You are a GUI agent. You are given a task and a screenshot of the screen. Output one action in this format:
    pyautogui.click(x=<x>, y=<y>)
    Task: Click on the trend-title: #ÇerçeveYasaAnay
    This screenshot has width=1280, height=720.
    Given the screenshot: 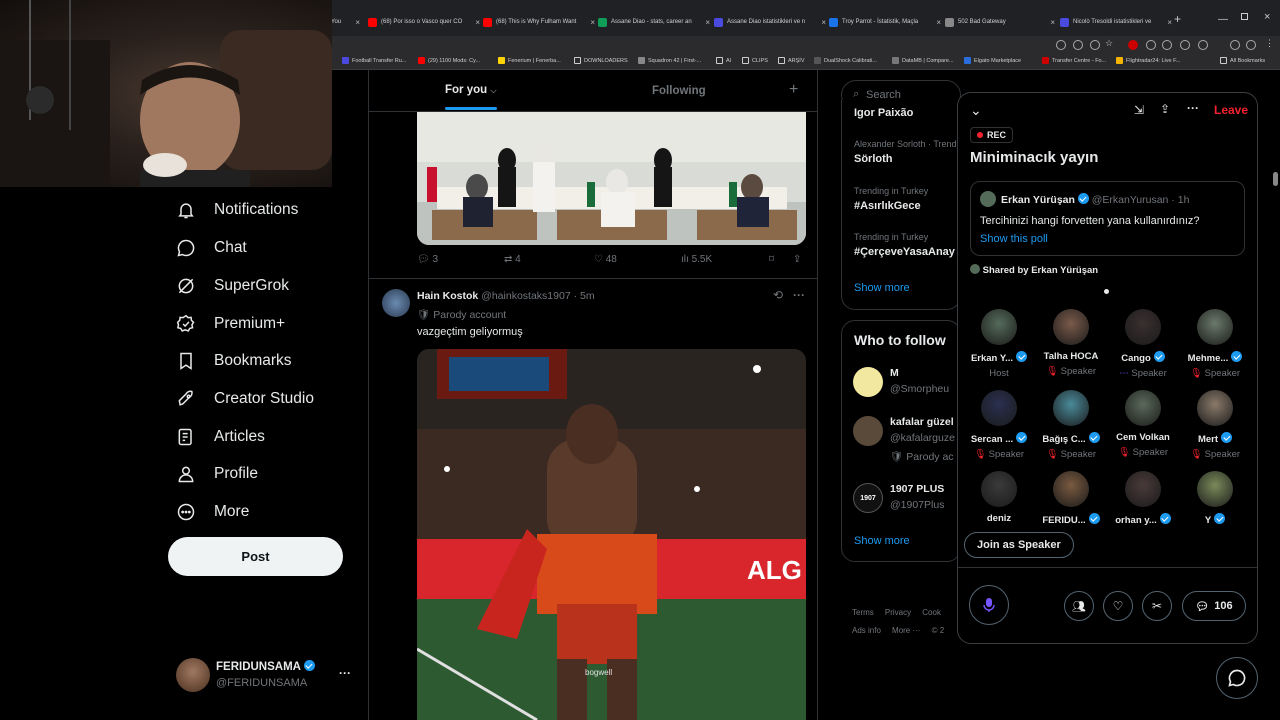 What is the action you would take?
    pyautogui.click(x=904, y=252)
    